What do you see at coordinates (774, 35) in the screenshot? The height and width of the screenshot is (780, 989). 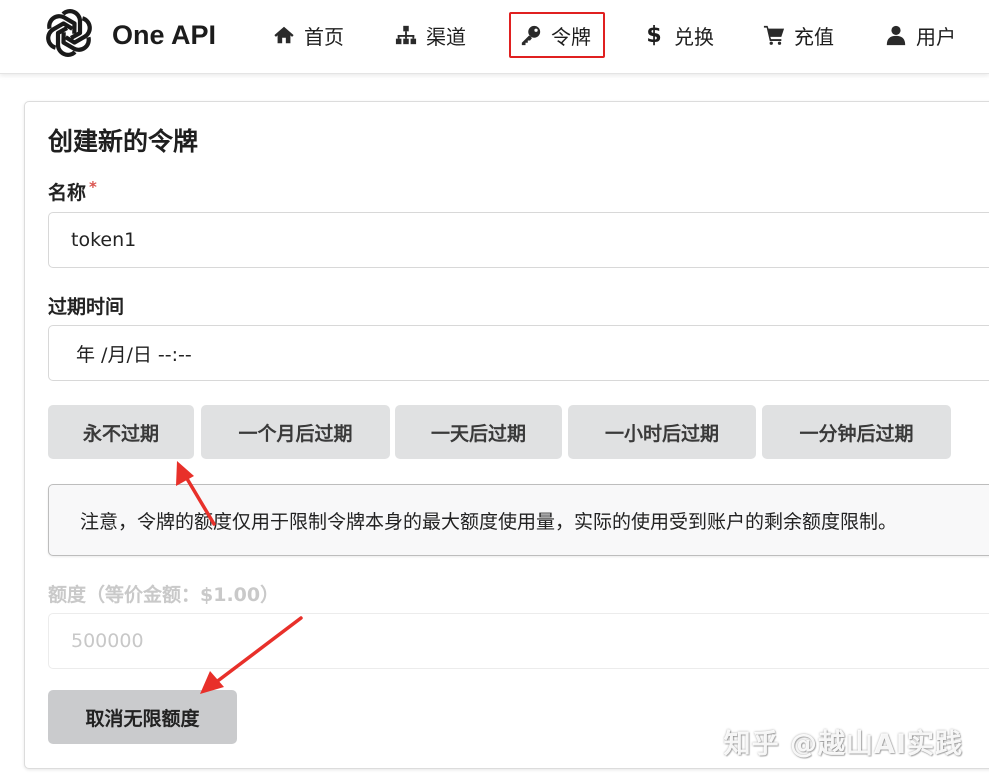 I see `cart-icon` at bounding box center [774, 35].